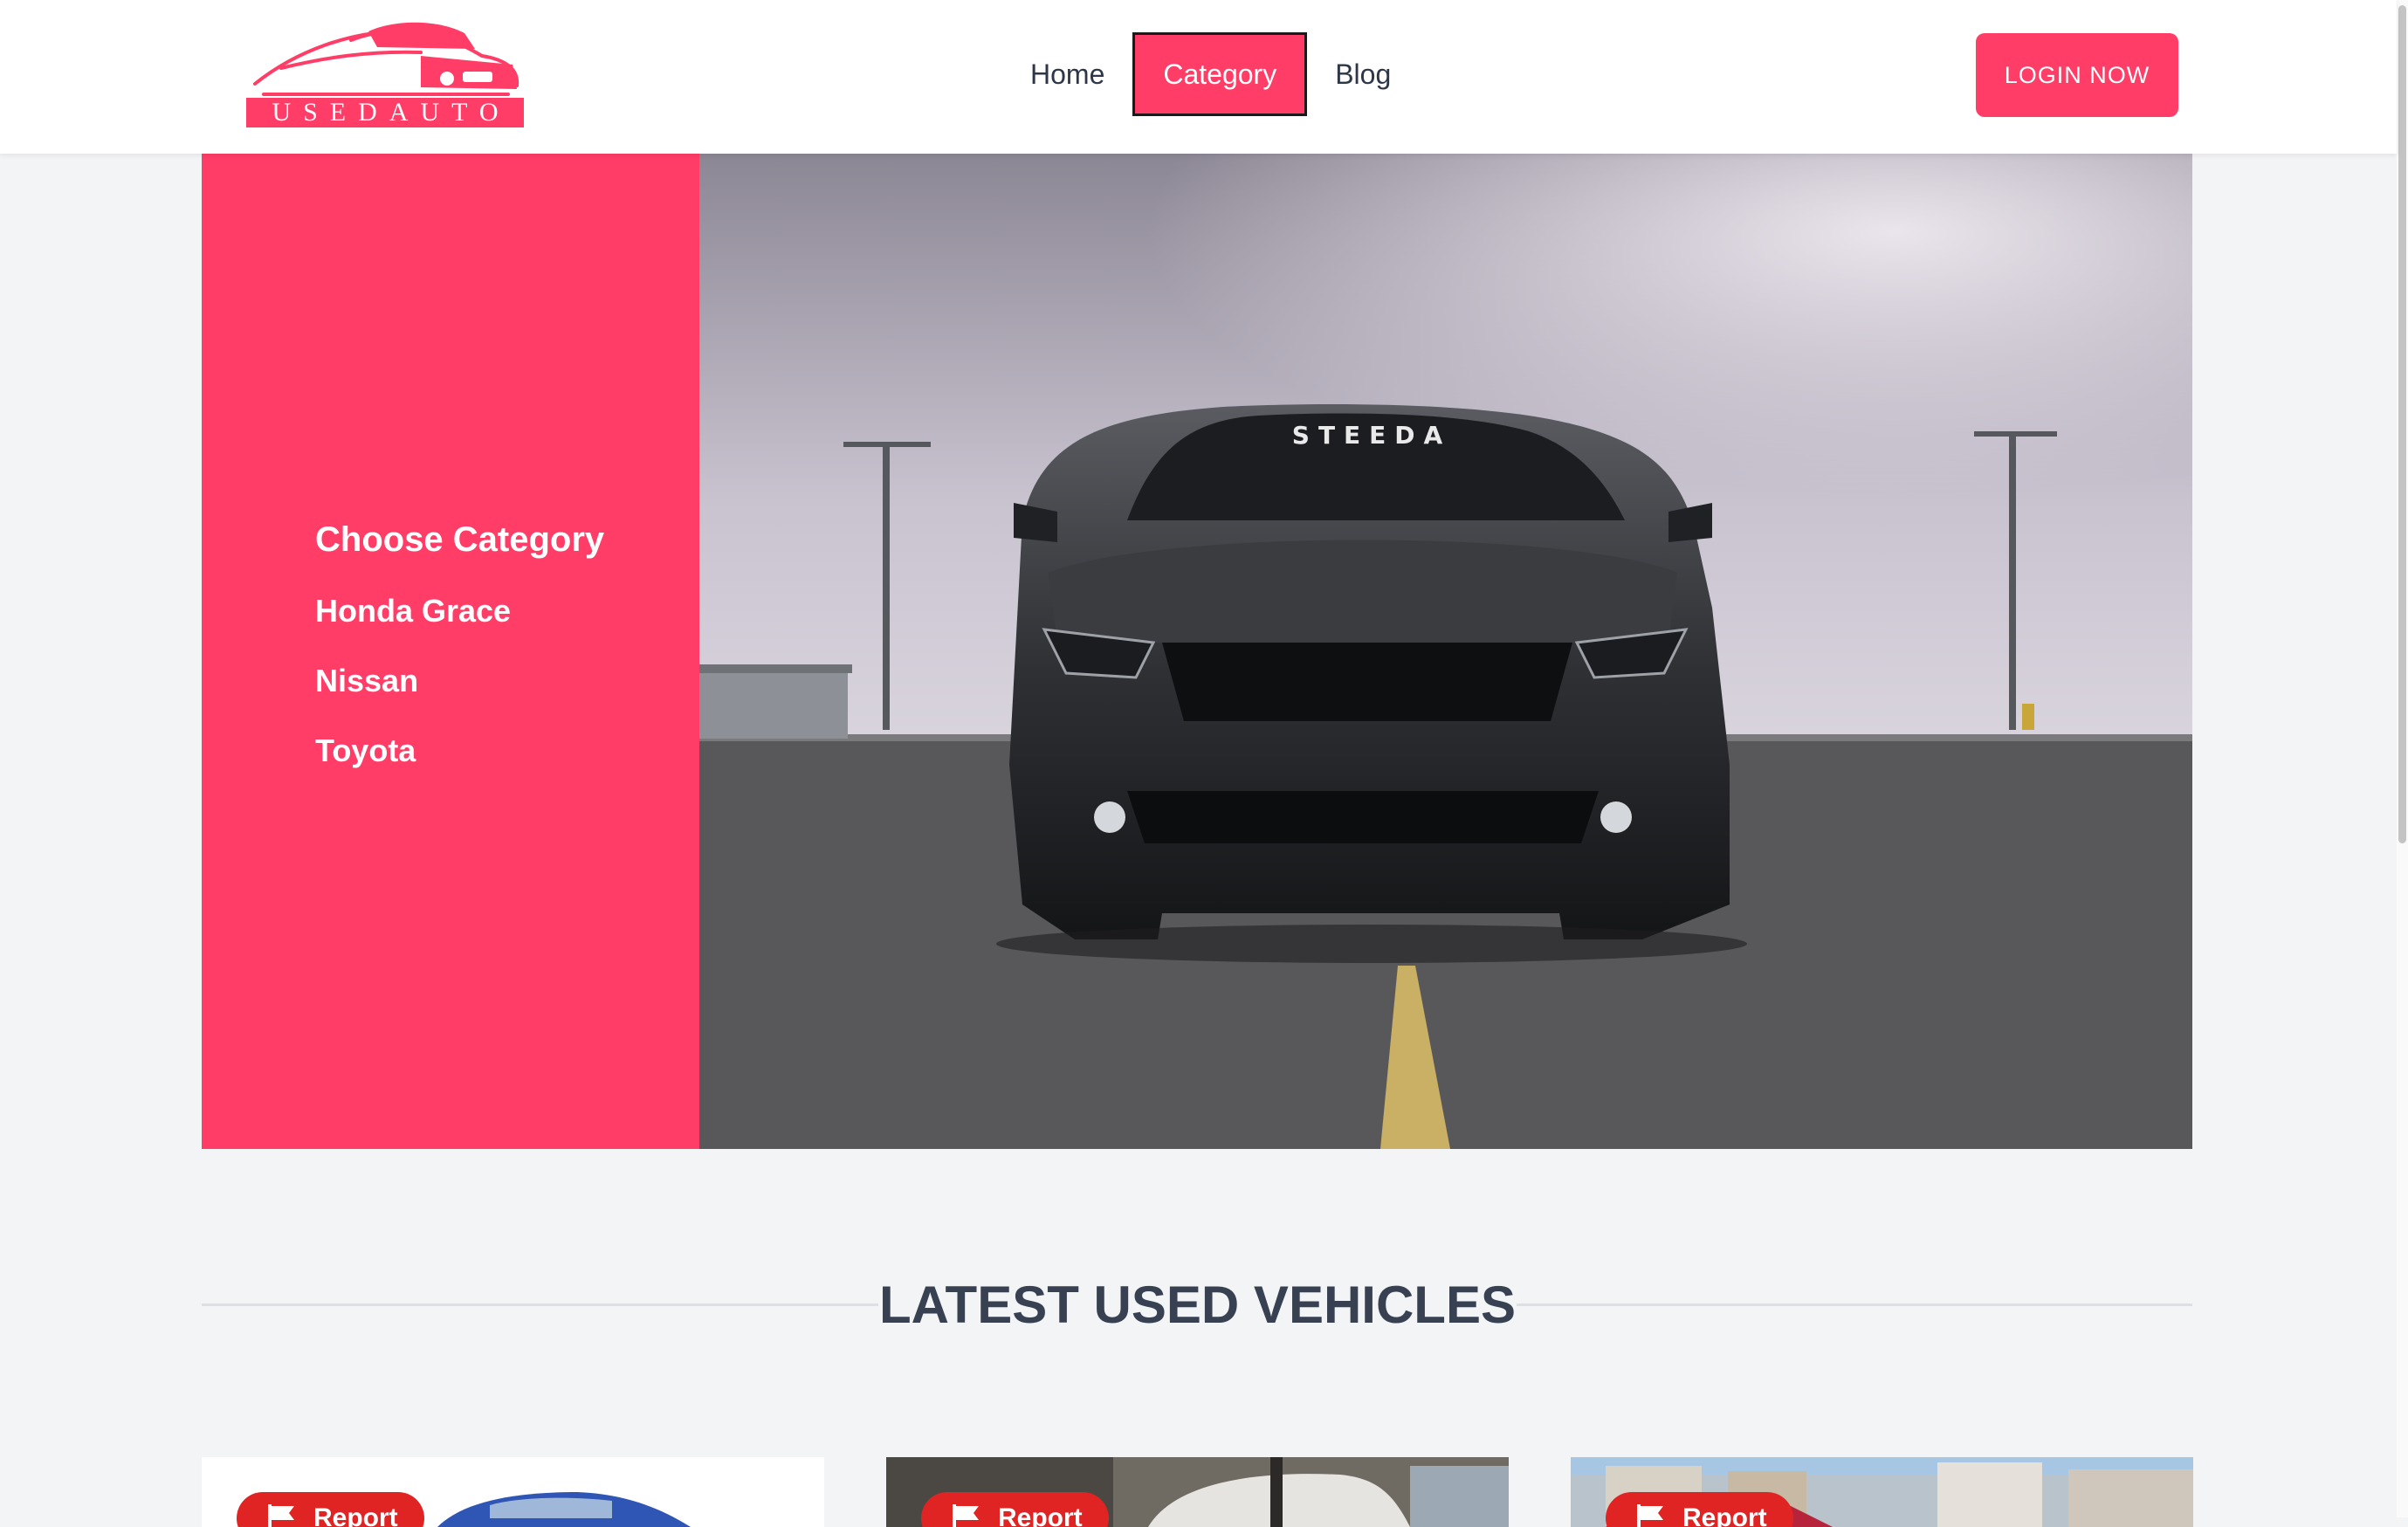  Describe the element at coordinates (1854, 1304) in the screenshot. I see `section-divider-right` at that location.